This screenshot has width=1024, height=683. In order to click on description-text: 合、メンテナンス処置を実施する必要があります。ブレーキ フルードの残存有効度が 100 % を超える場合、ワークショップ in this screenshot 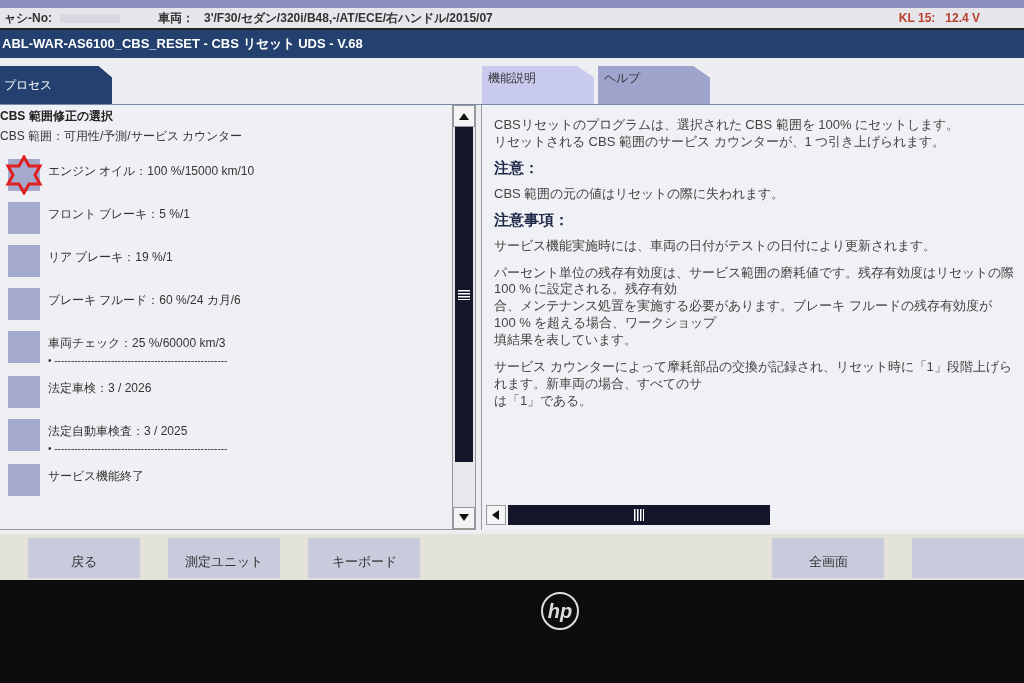, I will do `click(743, 315)`.